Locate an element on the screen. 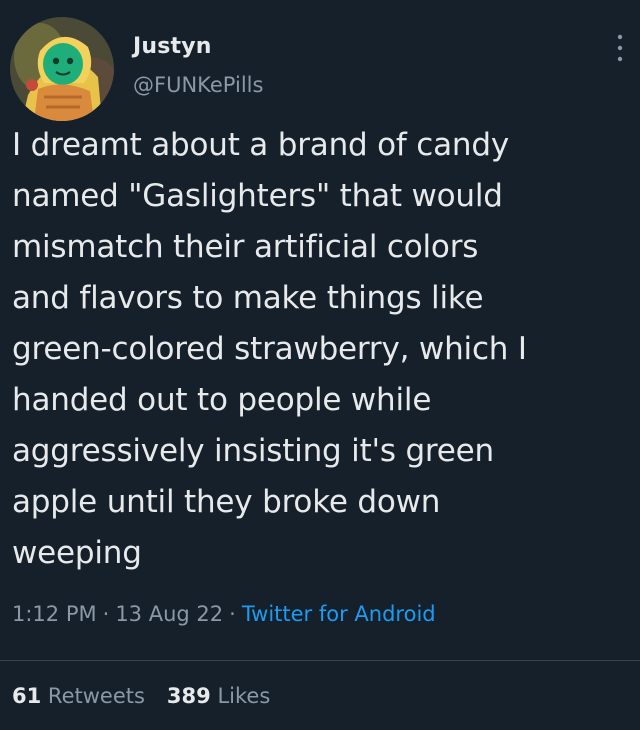 Image resolution: width=640 pixels, height=730 pixels. avatar is located at coordinates (62, 69).